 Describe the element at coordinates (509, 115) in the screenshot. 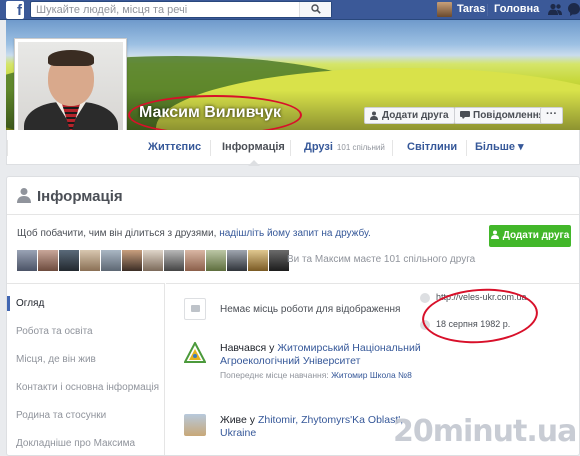

I see `message-label: Повідомлення` at that location.